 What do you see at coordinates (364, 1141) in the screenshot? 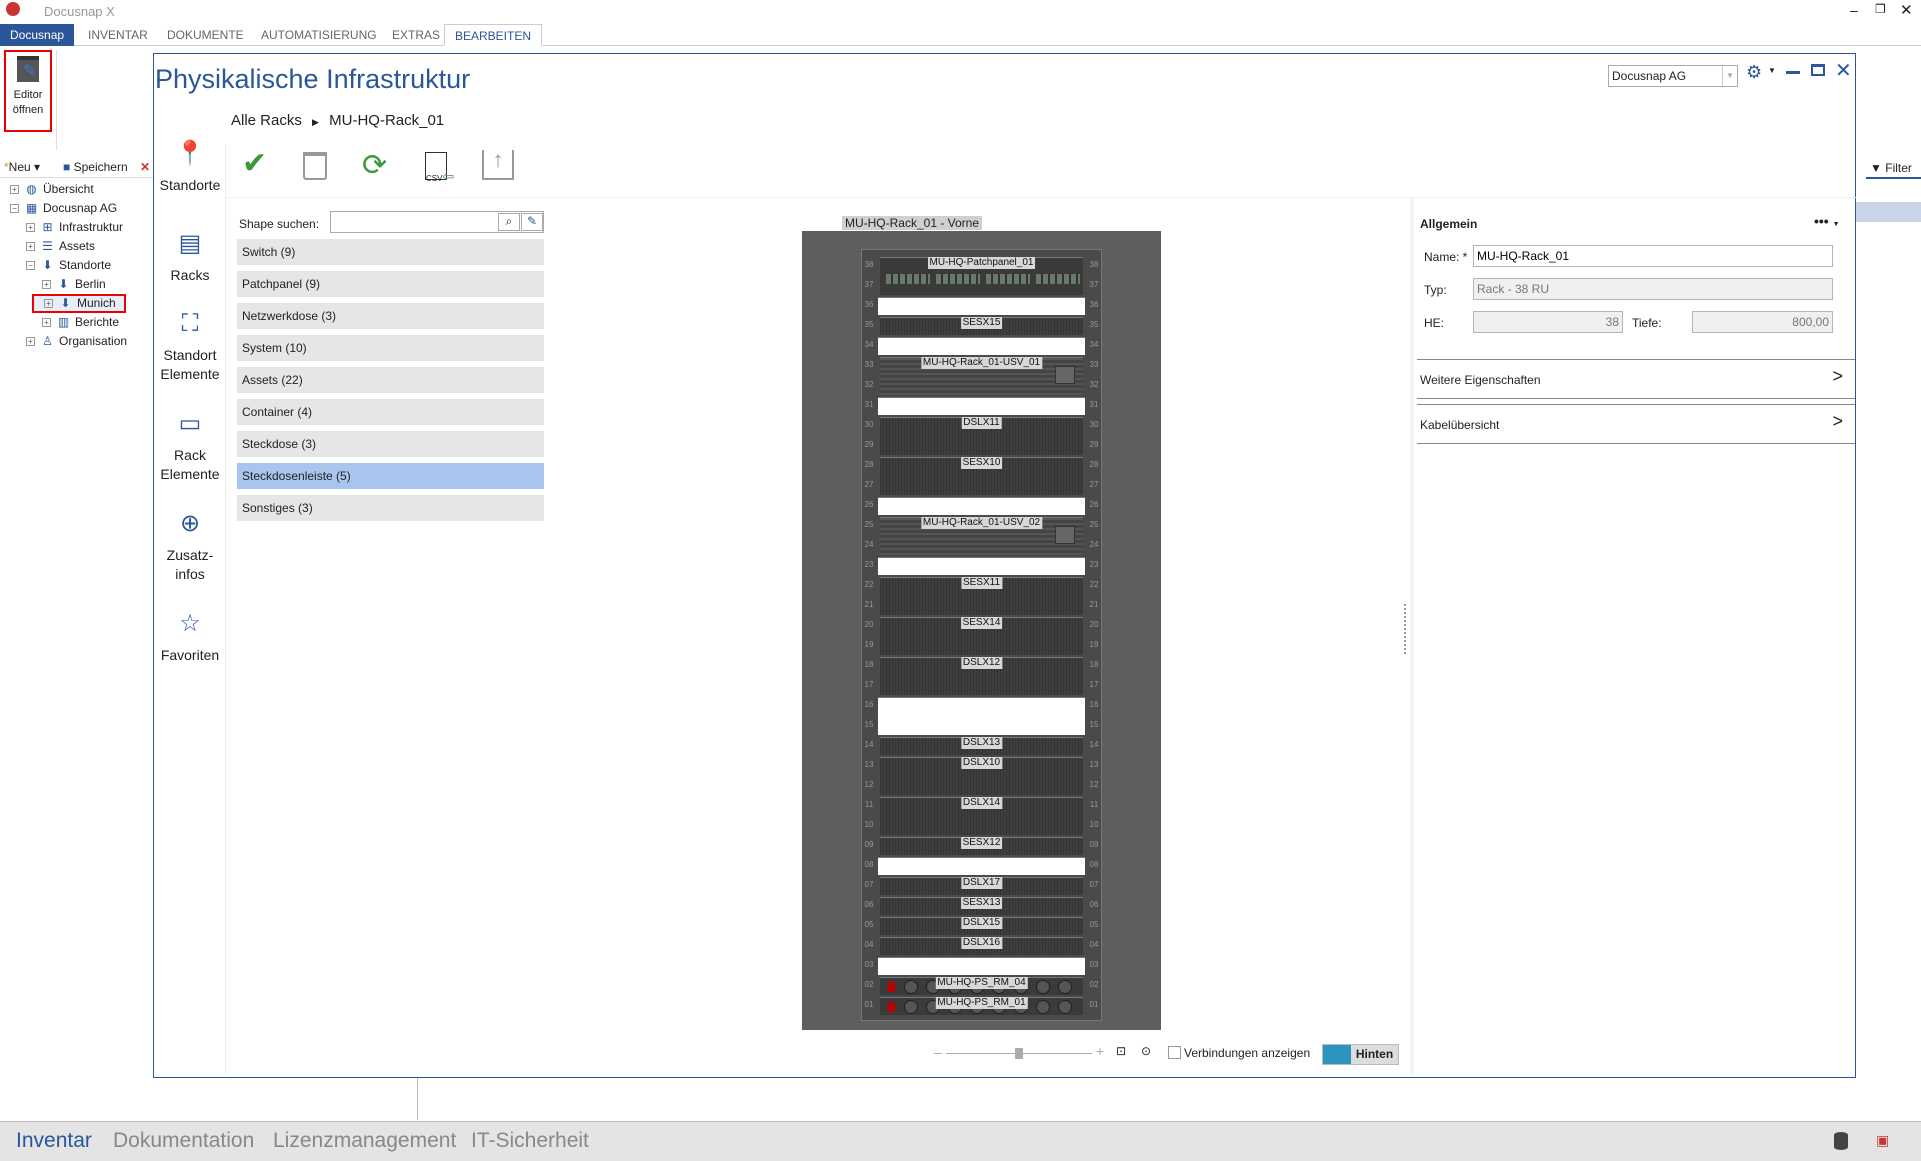
I see `nav-lizenzmanagement: Lizenzmanagement` at bounding box center [364, 1141].